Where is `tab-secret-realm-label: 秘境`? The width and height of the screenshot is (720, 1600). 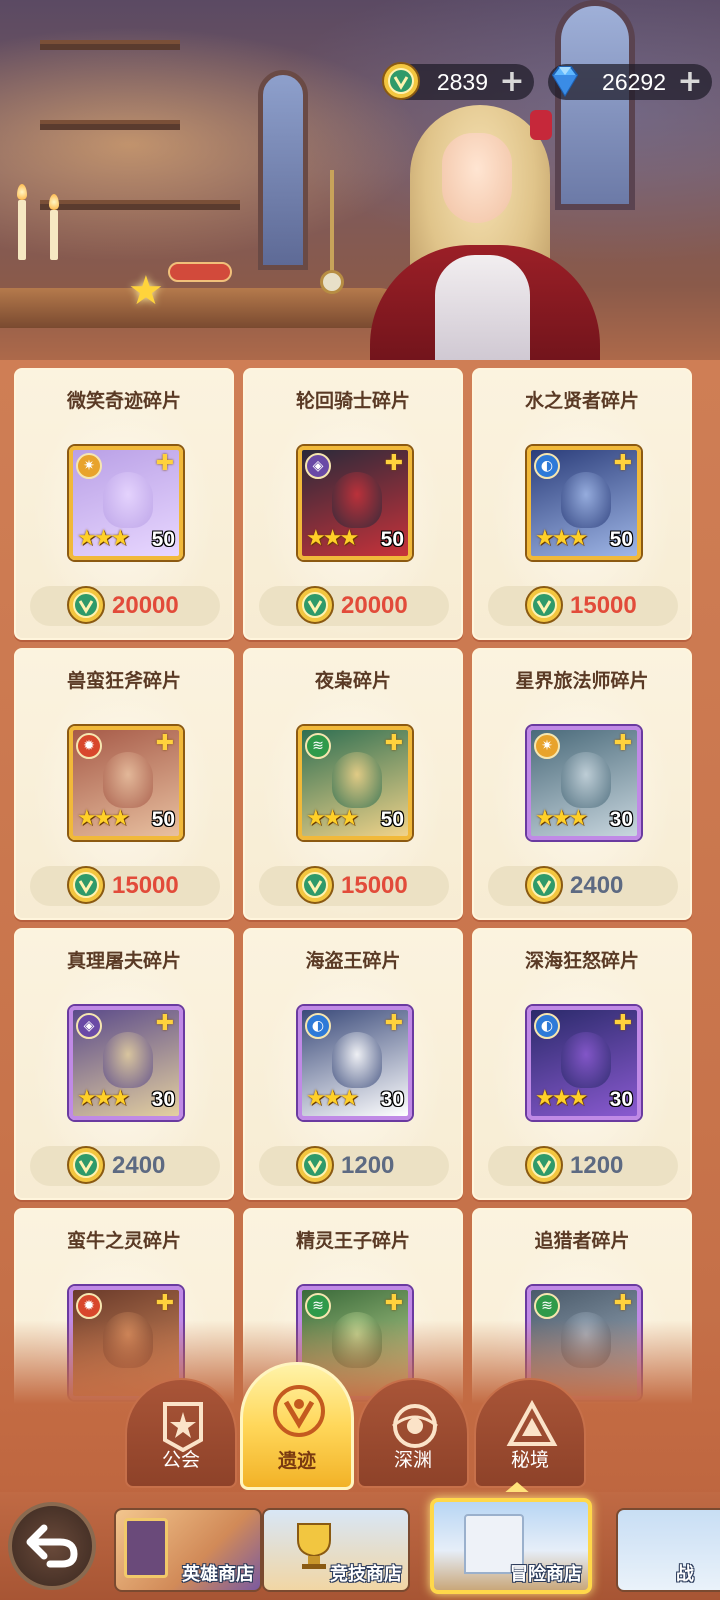
tab-secret-realm-label: 秘境 is located at coordinates (529, 1460).